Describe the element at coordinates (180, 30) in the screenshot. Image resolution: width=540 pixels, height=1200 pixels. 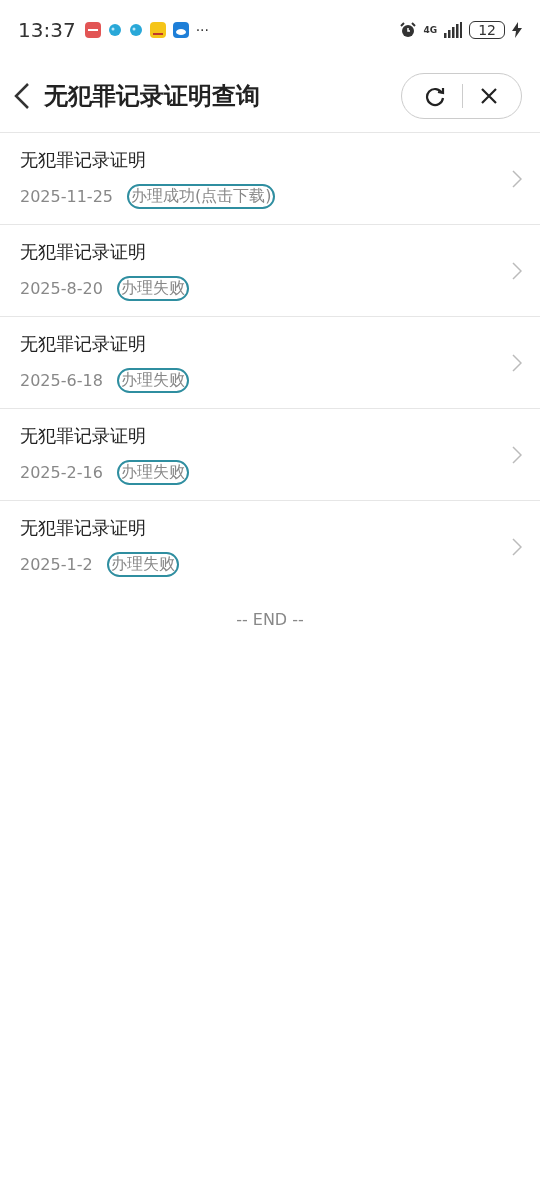
I see `weather-icon` at that location.